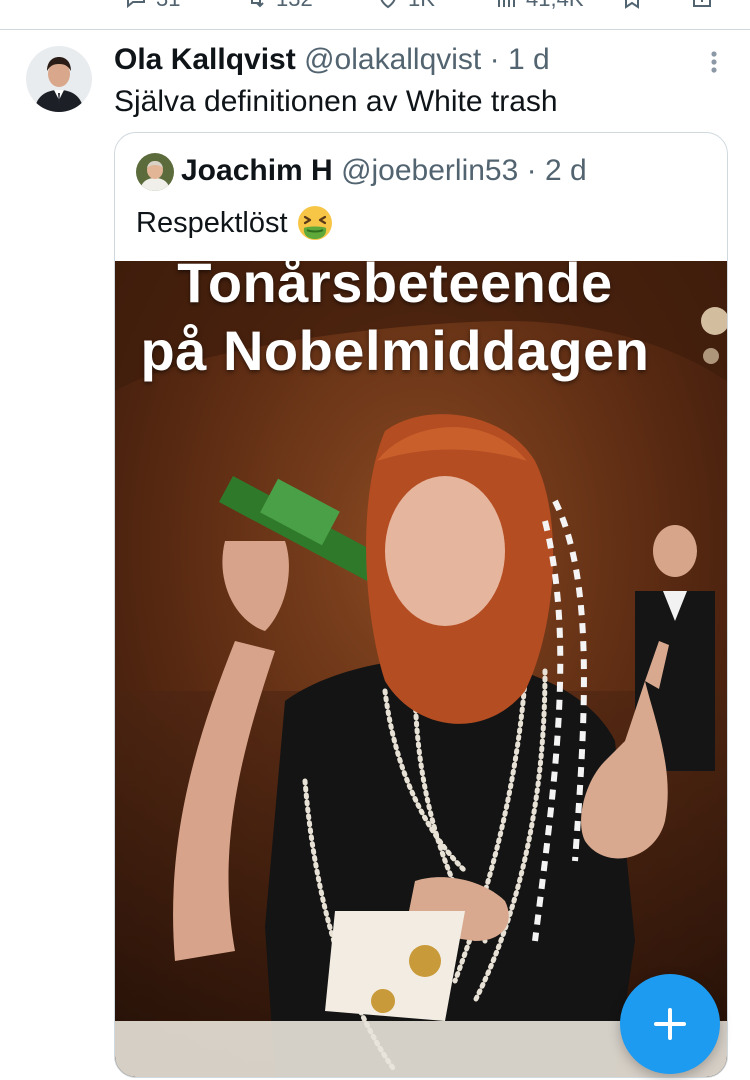  I want to click on reply-button: 31, so click(152, 6).